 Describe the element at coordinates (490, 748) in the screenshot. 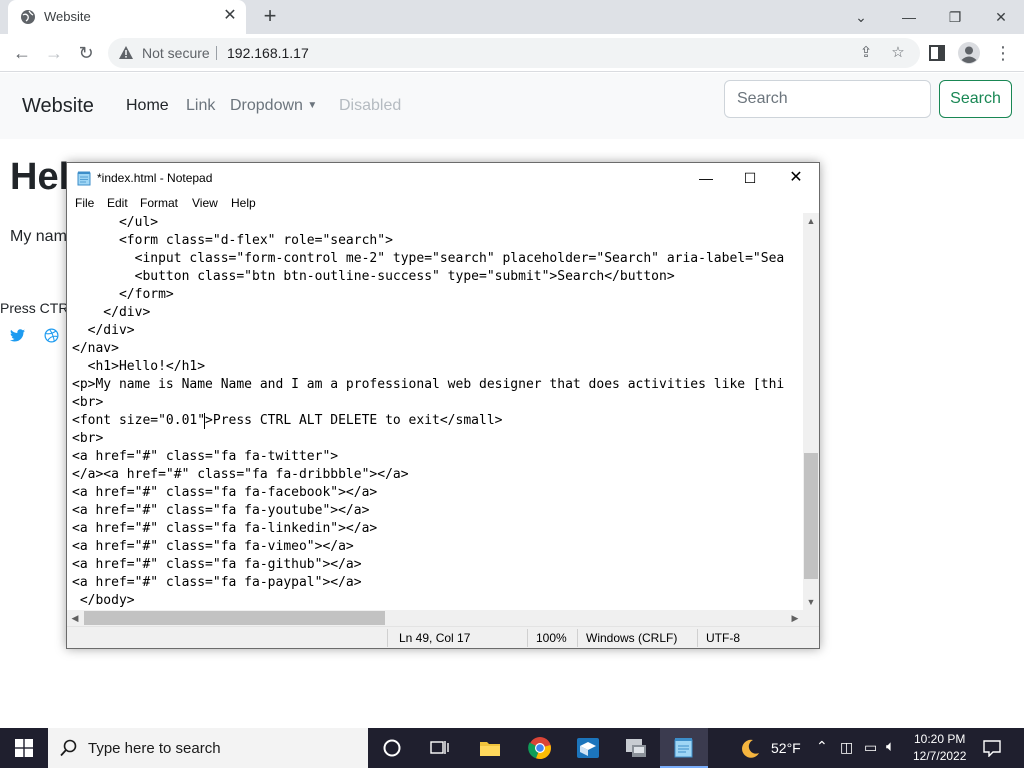

I see `file-explorer-icon` at that location.